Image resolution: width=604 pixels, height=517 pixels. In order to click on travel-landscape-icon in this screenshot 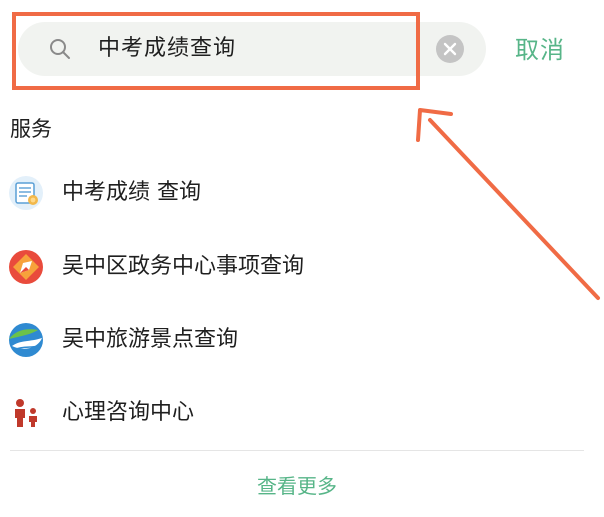, I will do `click(26, 340)`.